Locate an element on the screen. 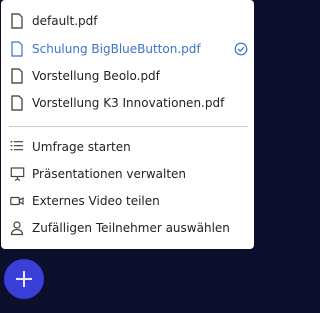  presentation-item-schulung: Schulung BigBlueButton.pdf is located at coordinates (127, 49).